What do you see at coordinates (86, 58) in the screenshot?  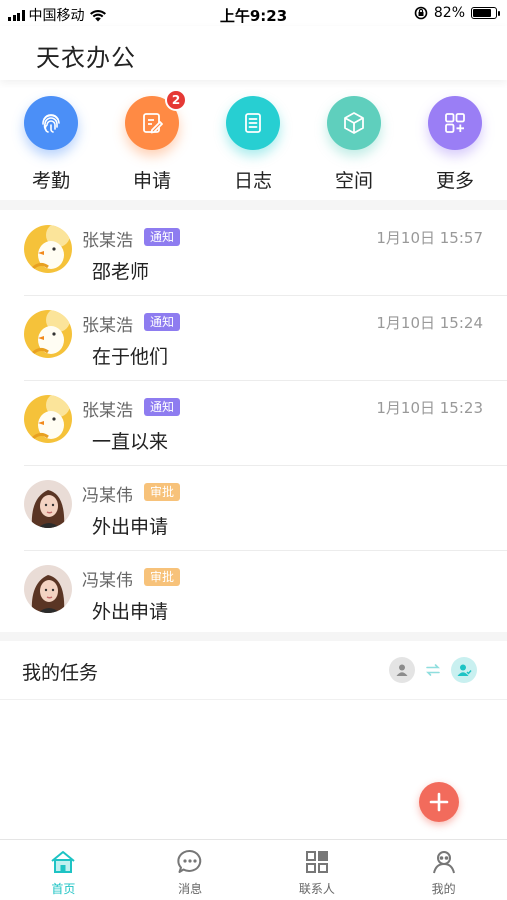 I see `page-title: 天衣办公` at bounding box center [86, 58].